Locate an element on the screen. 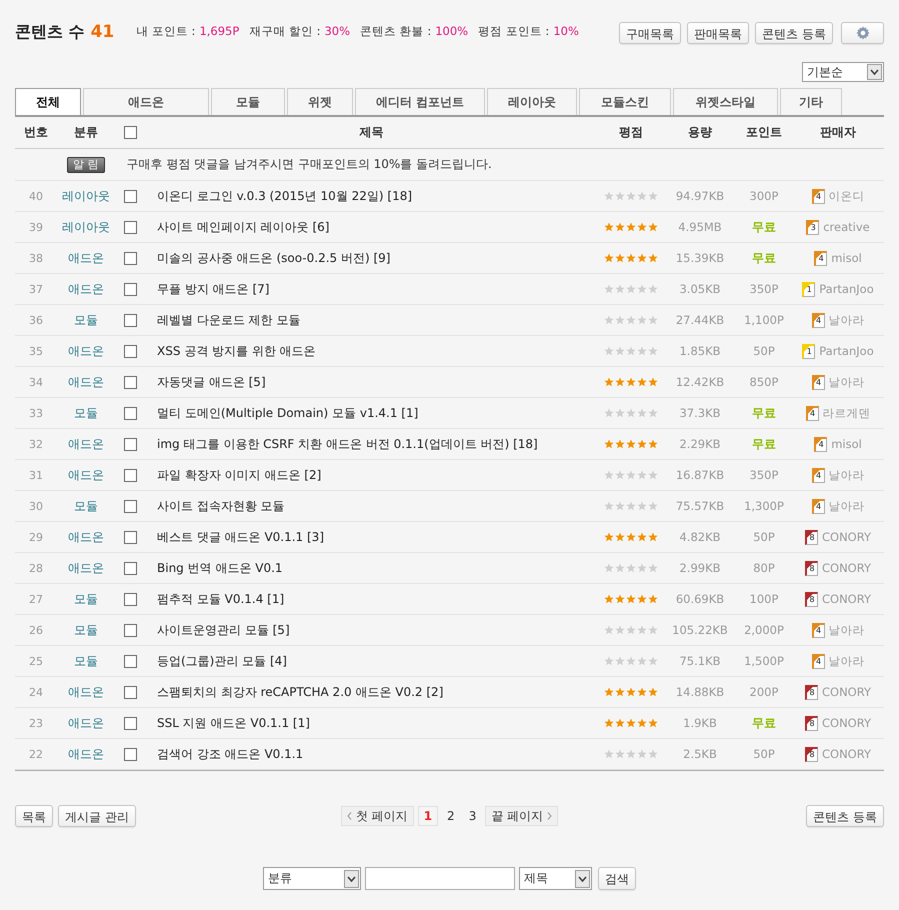 The width and height of the screenshot is (899, 910). first-page-link: 첫 페이지 is located at coordinates (377, 816).